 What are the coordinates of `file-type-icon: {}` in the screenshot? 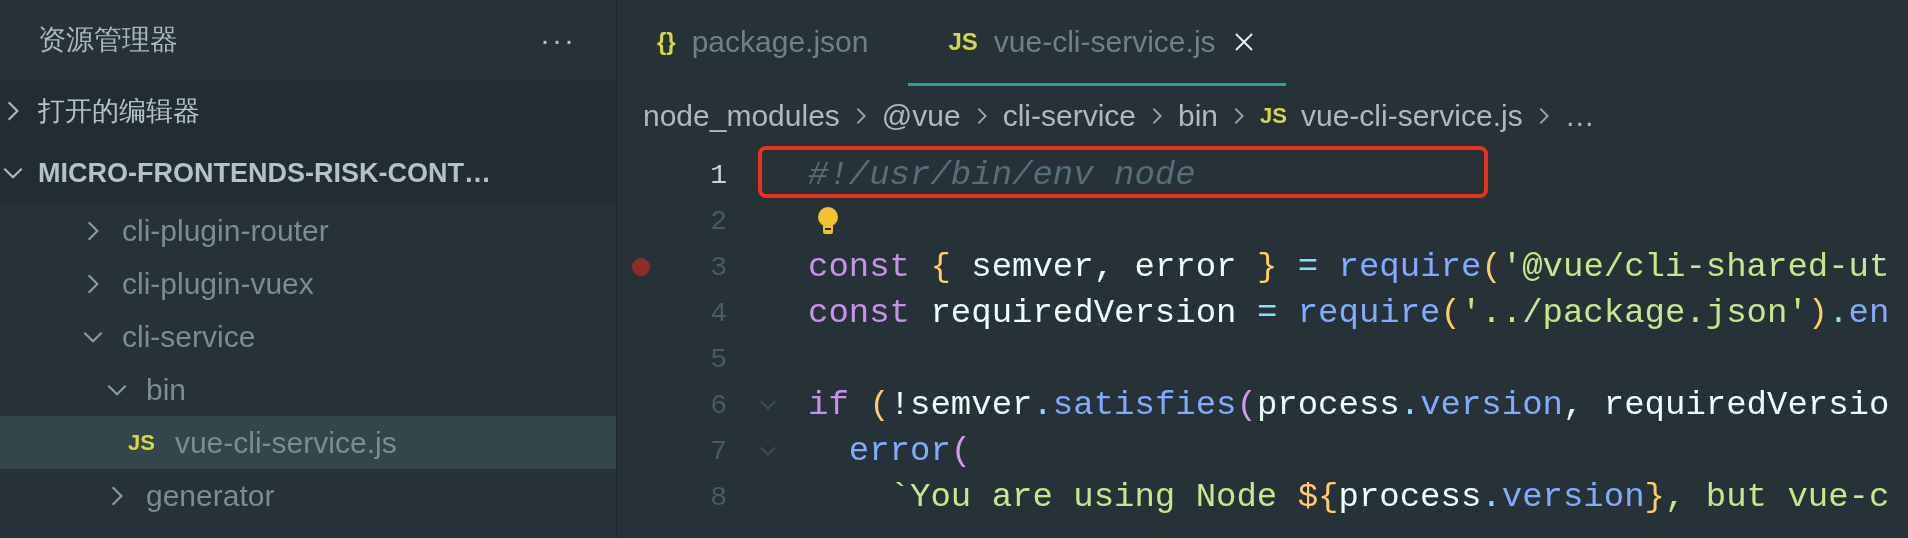 It's located at (666, 41).